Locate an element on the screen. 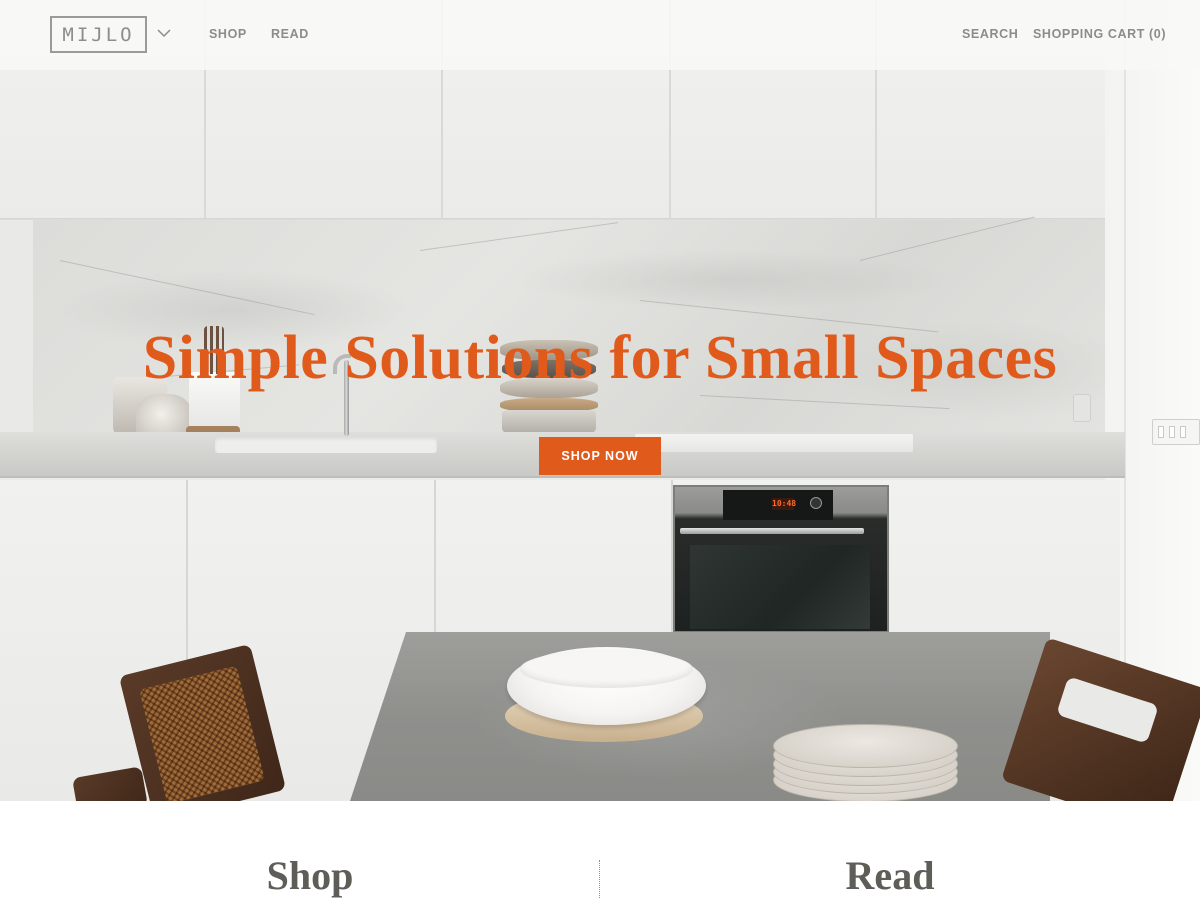  nav-shop: SHOP is located at coordinates (228, 34).